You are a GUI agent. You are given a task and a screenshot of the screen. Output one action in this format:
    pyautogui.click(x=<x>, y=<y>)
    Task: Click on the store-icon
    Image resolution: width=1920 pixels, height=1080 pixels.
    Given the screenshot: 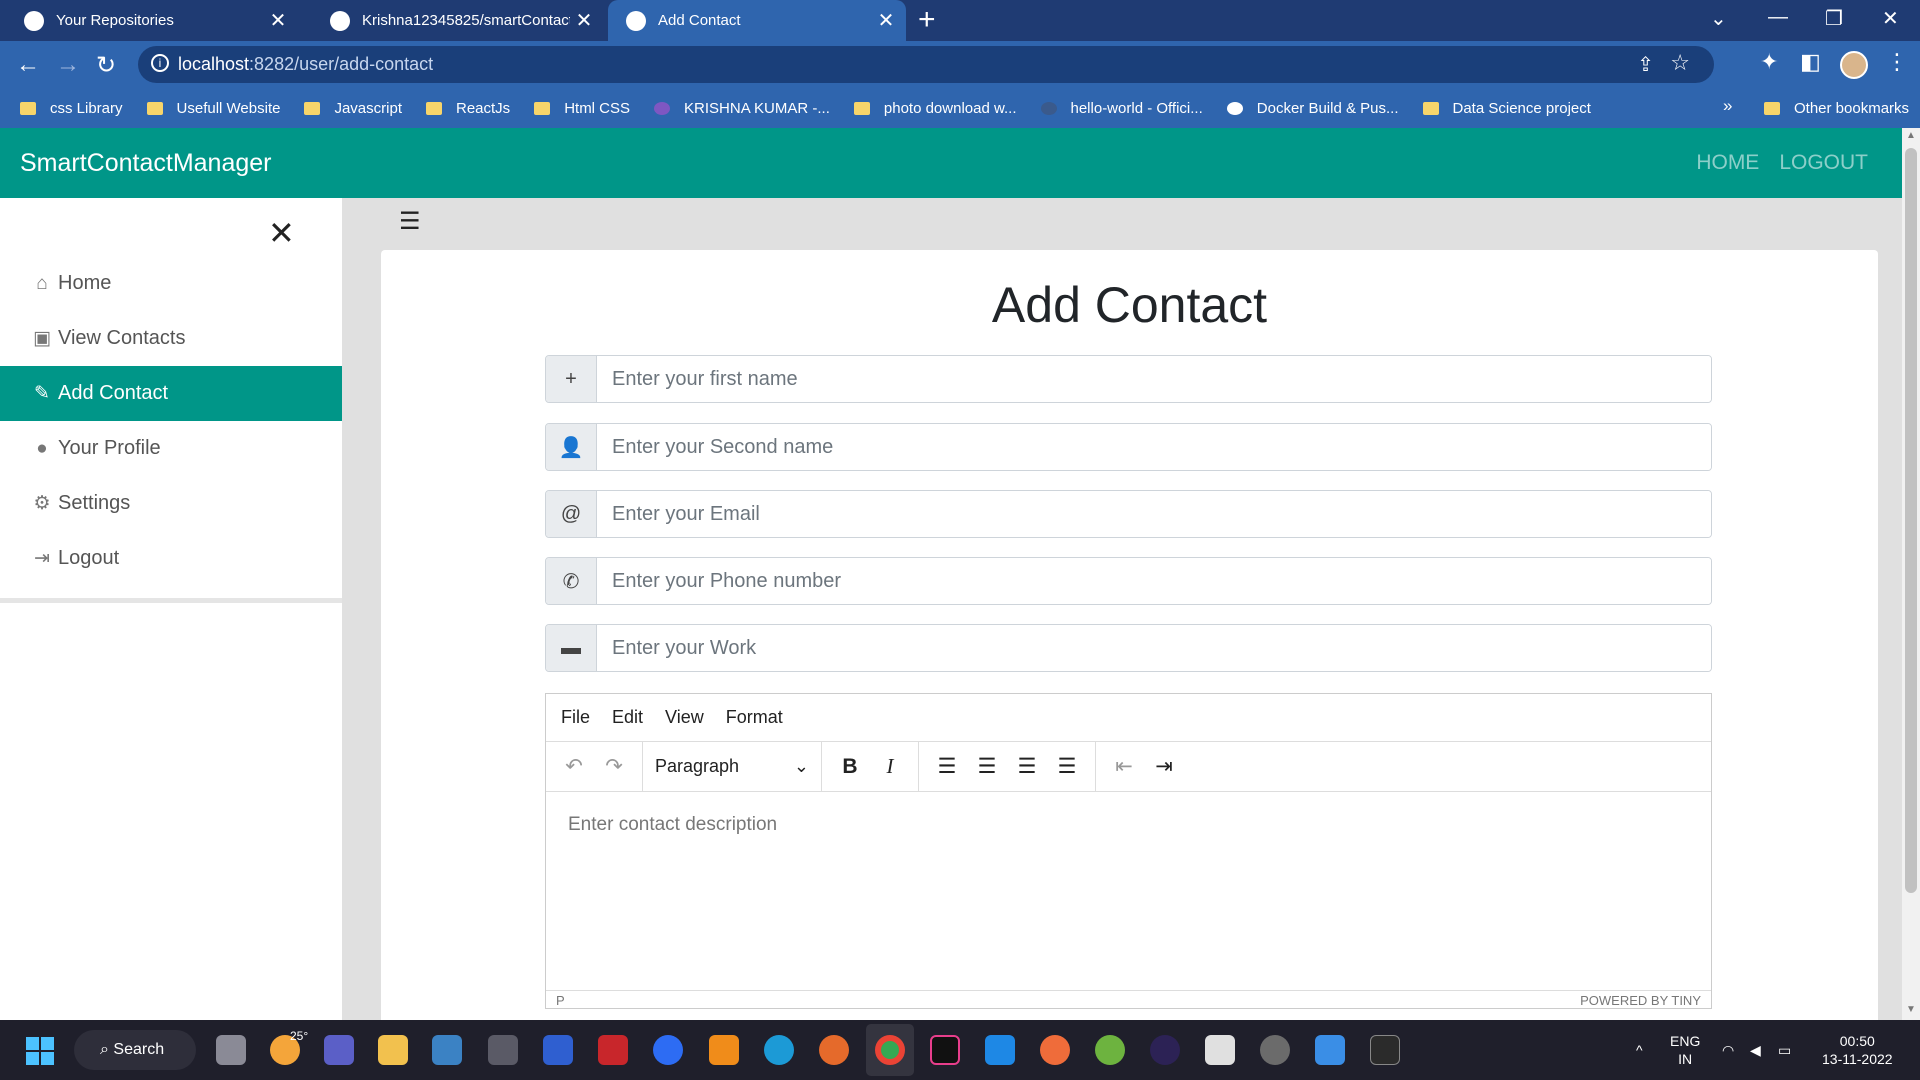 What is the action you would take?
    pyautogui.click(x=447, y=1050)
    